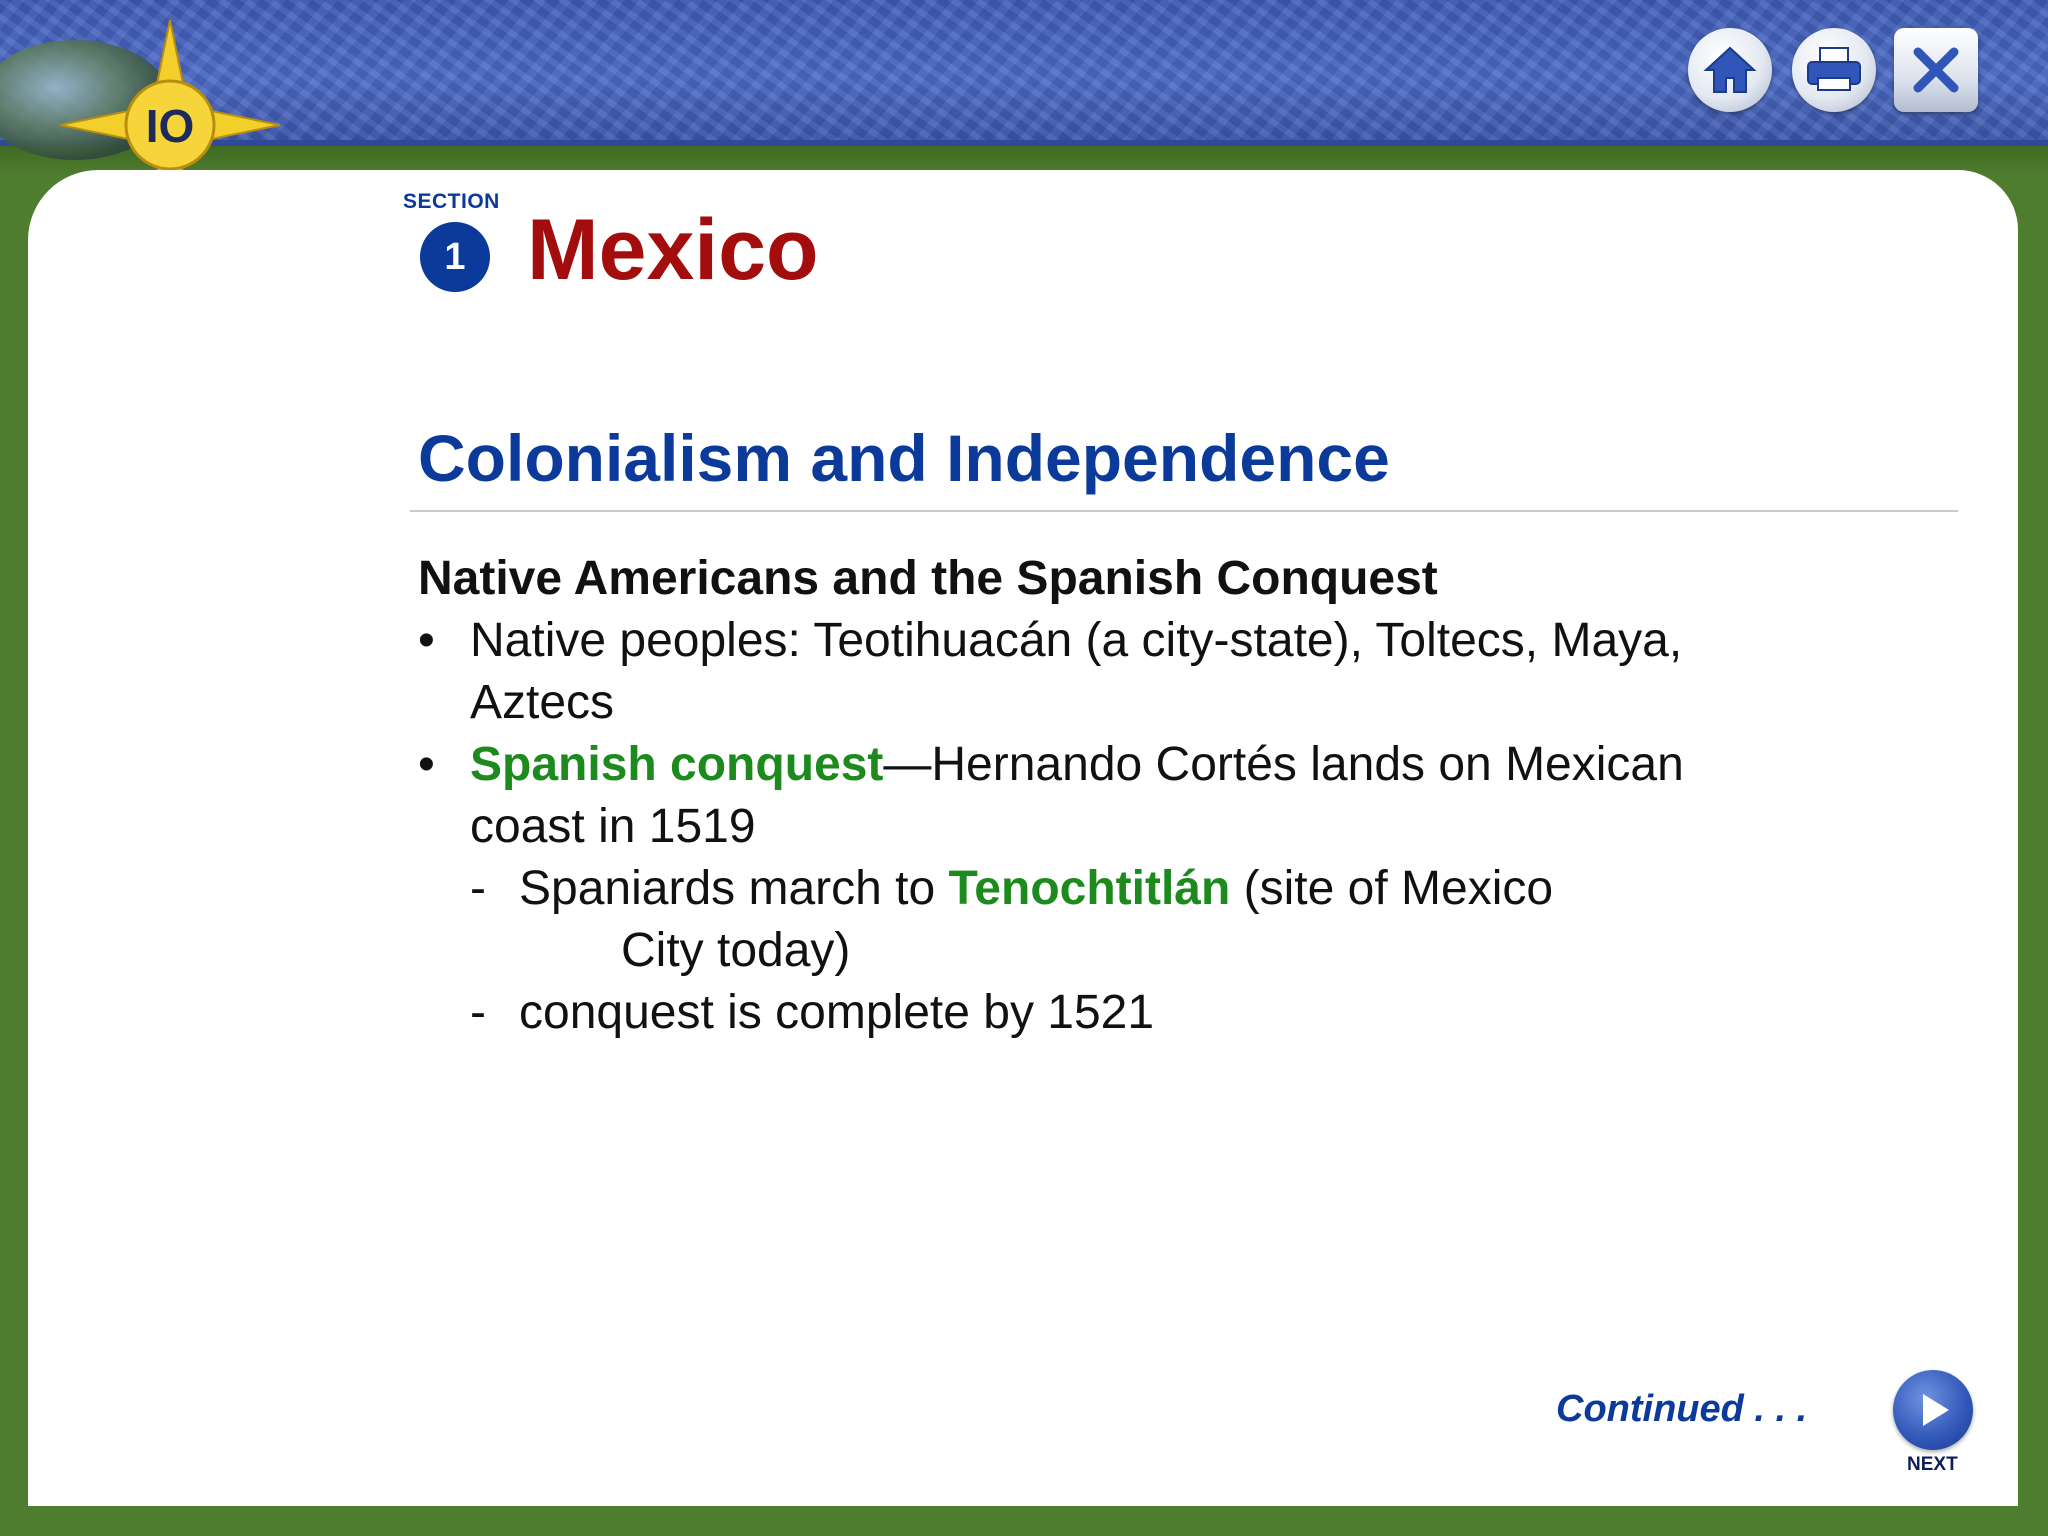  Describe the element at coordinates (1682, 1409) in the screenshot. I see `continued-label: Continued . . .` at that location.